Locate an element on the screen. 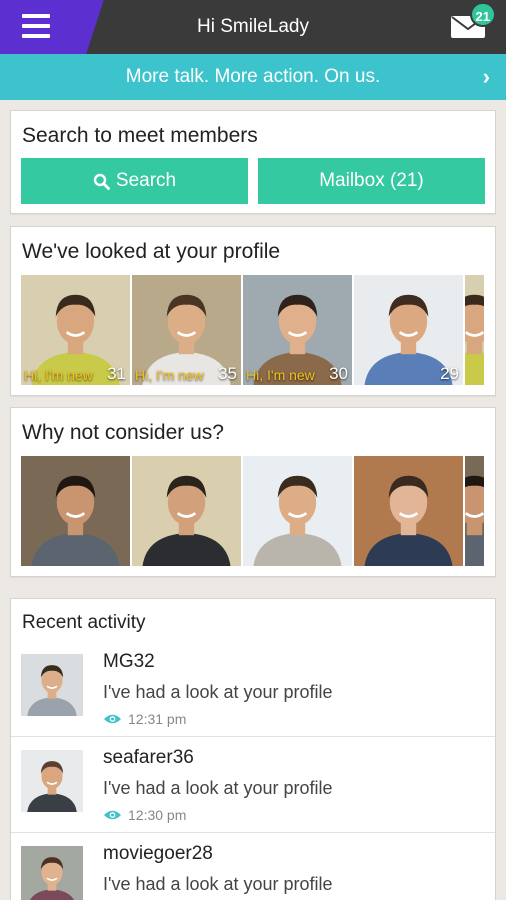 Image resolution: width=506 pixels, height=900 pixels. activity-timestamp: 12:31 pm is located at coordinates (144, 719).